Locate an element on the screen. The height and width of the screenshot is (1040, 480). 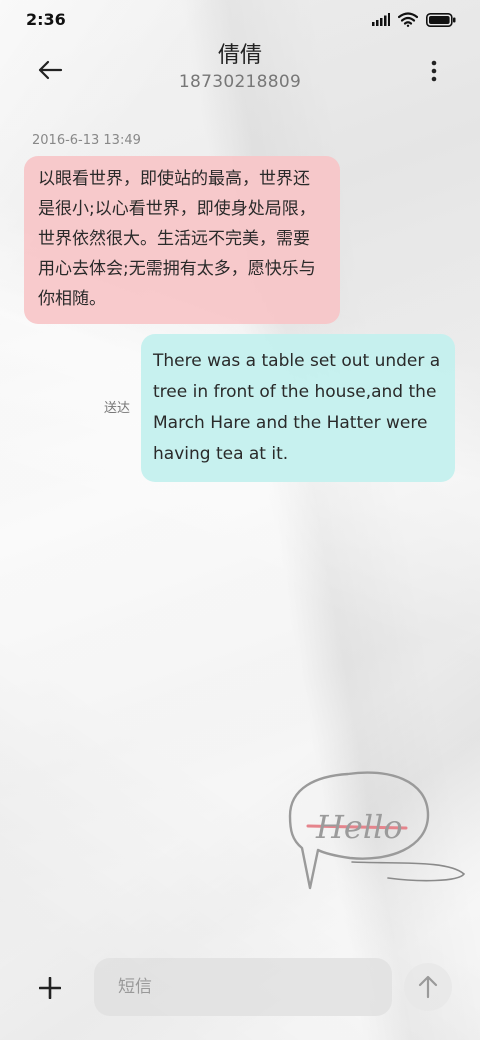
composer-bar is located at coordinates (240, 990).